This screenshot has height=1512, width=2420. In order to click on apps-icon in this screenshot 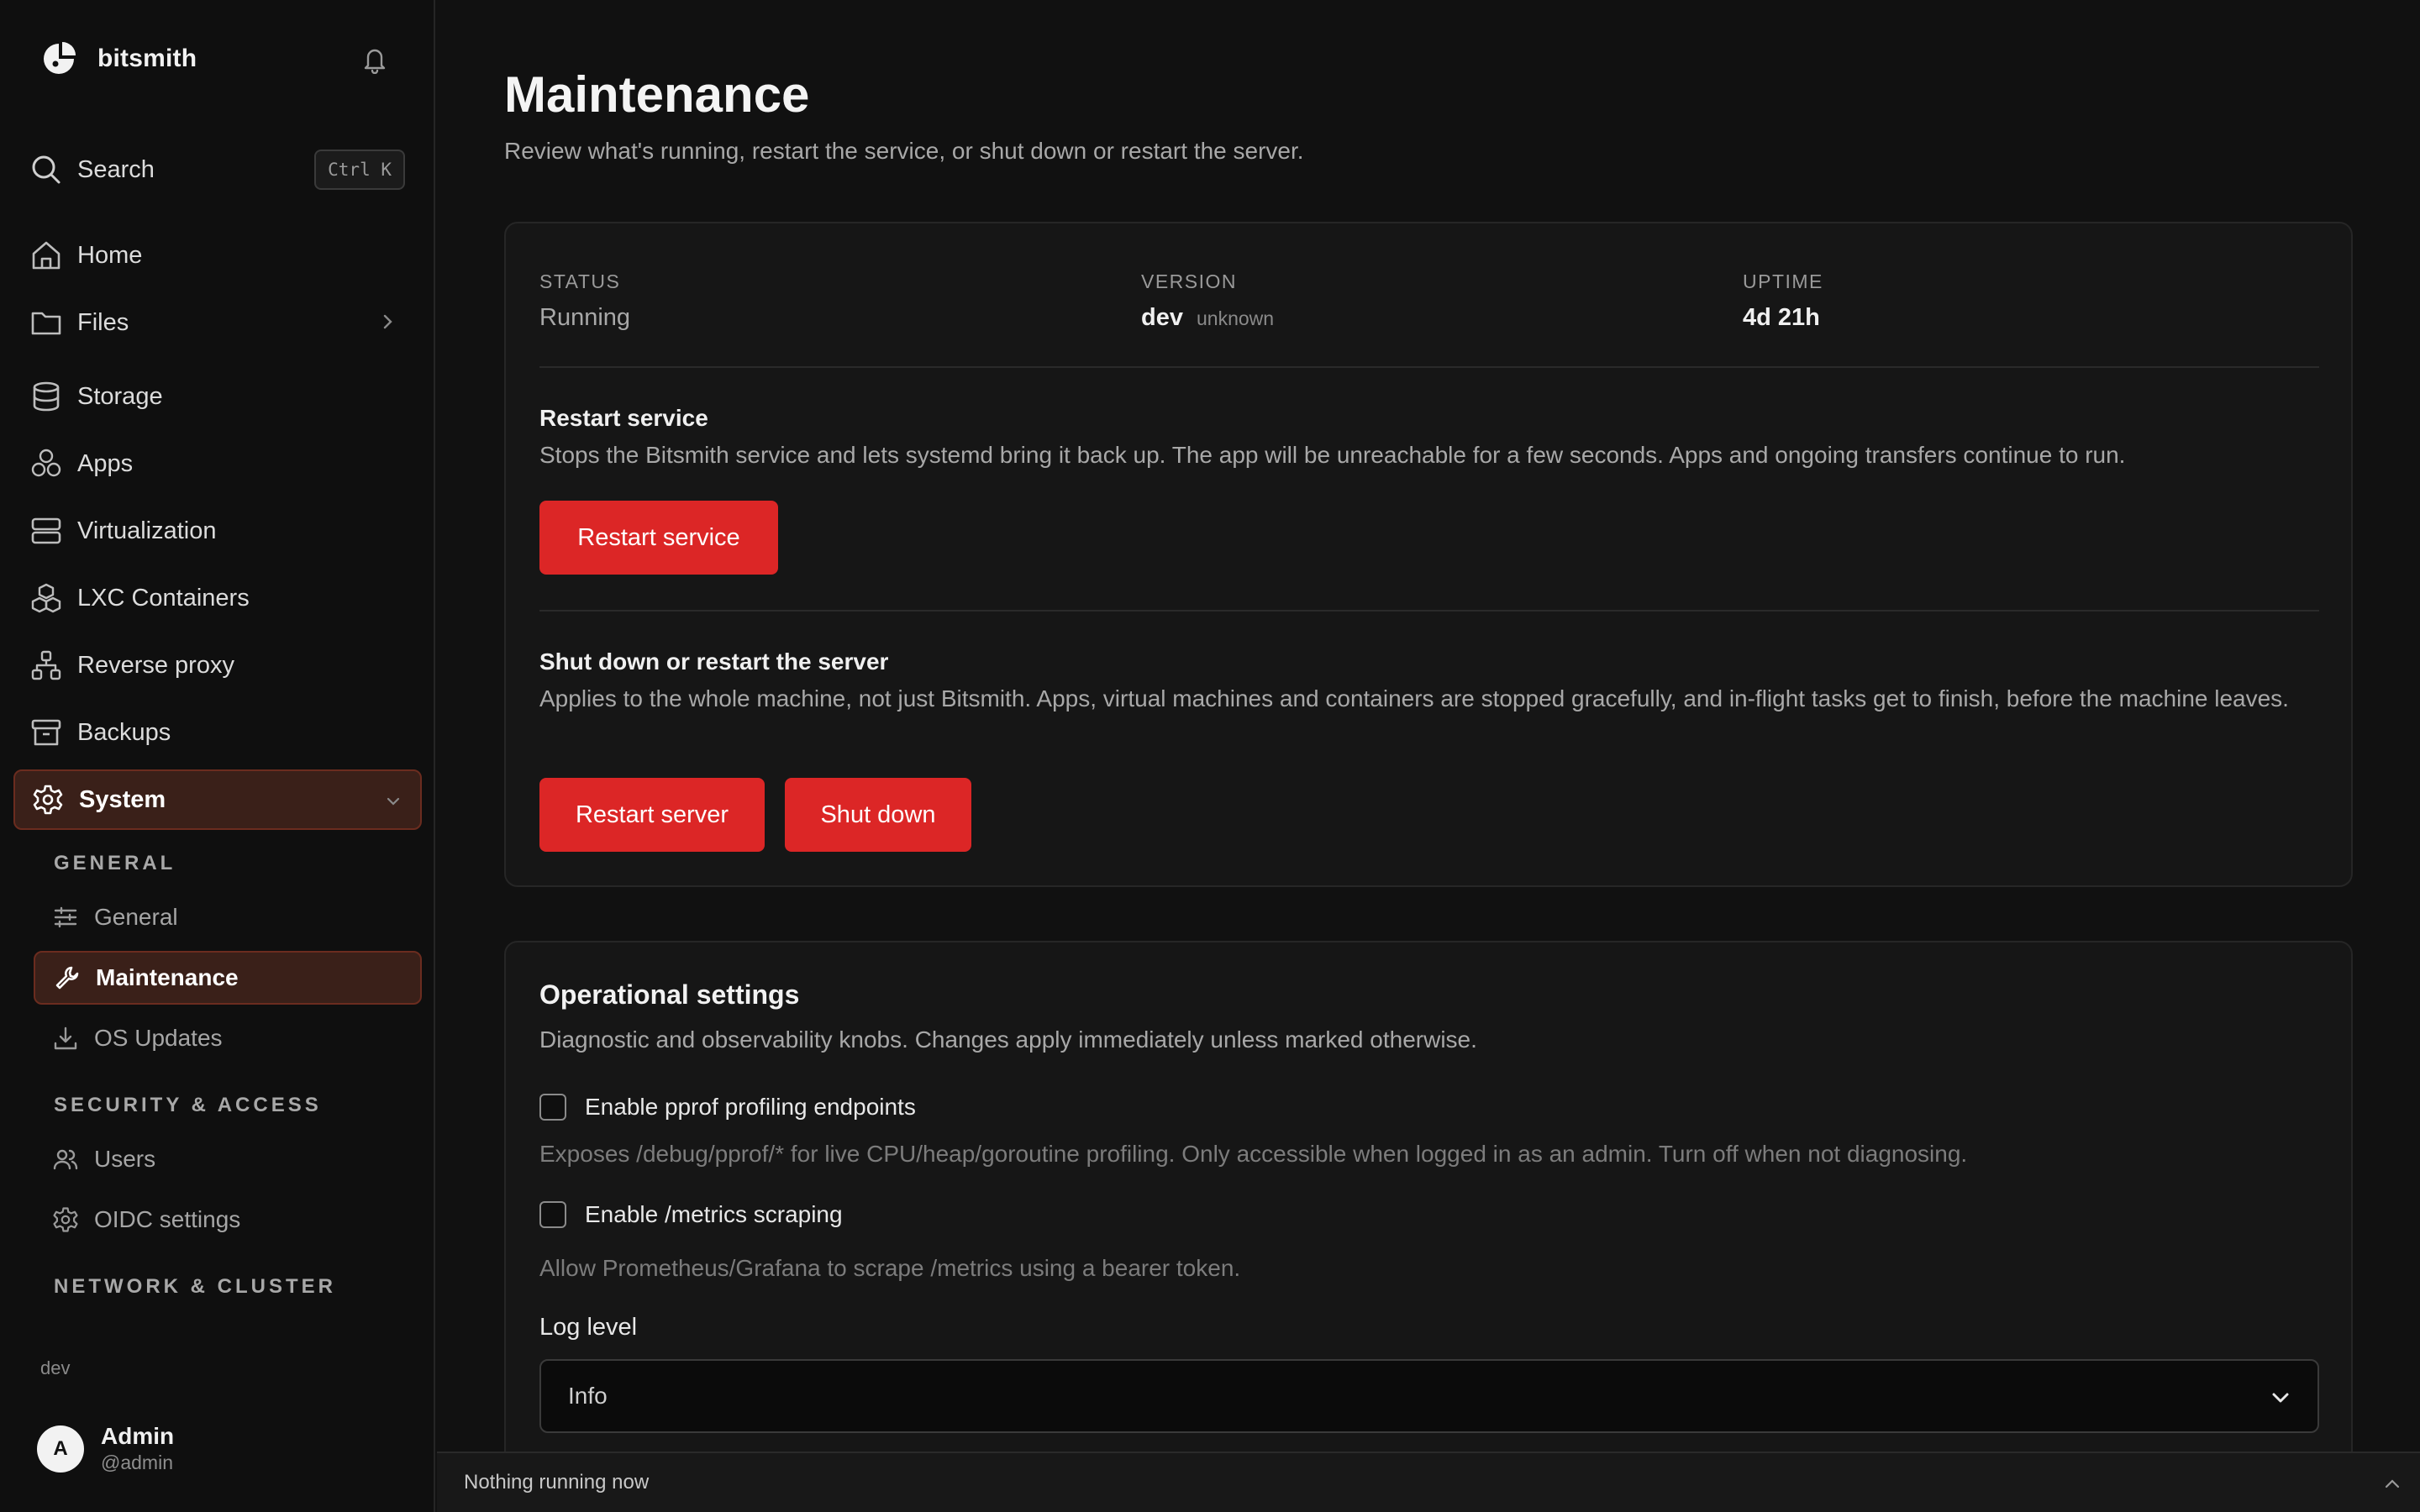, I will do `click(46, 464)`.